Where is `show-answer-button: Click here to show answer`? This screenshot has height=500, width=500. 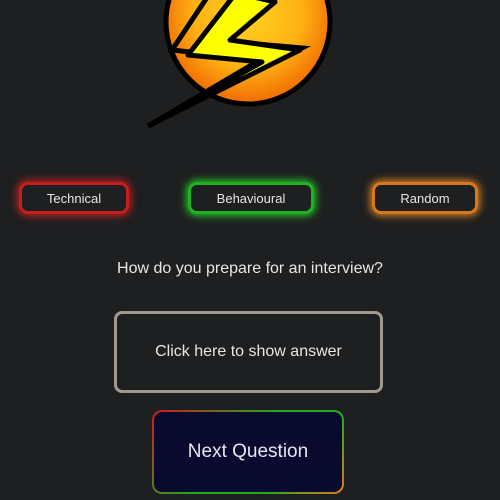
show-answer-button: Click here to show answer is located at coordinates (248, 352).